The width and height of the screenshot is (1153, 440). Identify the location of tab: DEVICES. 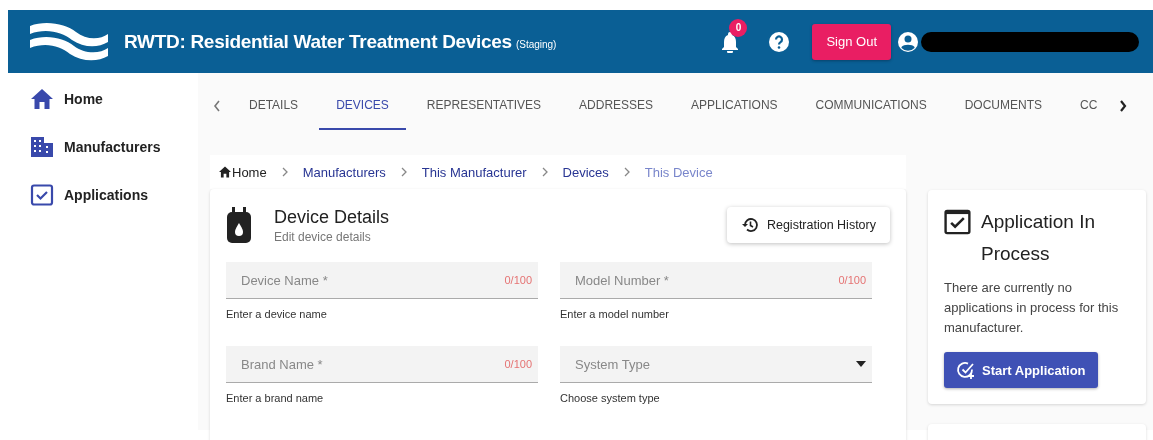
(362, 106).